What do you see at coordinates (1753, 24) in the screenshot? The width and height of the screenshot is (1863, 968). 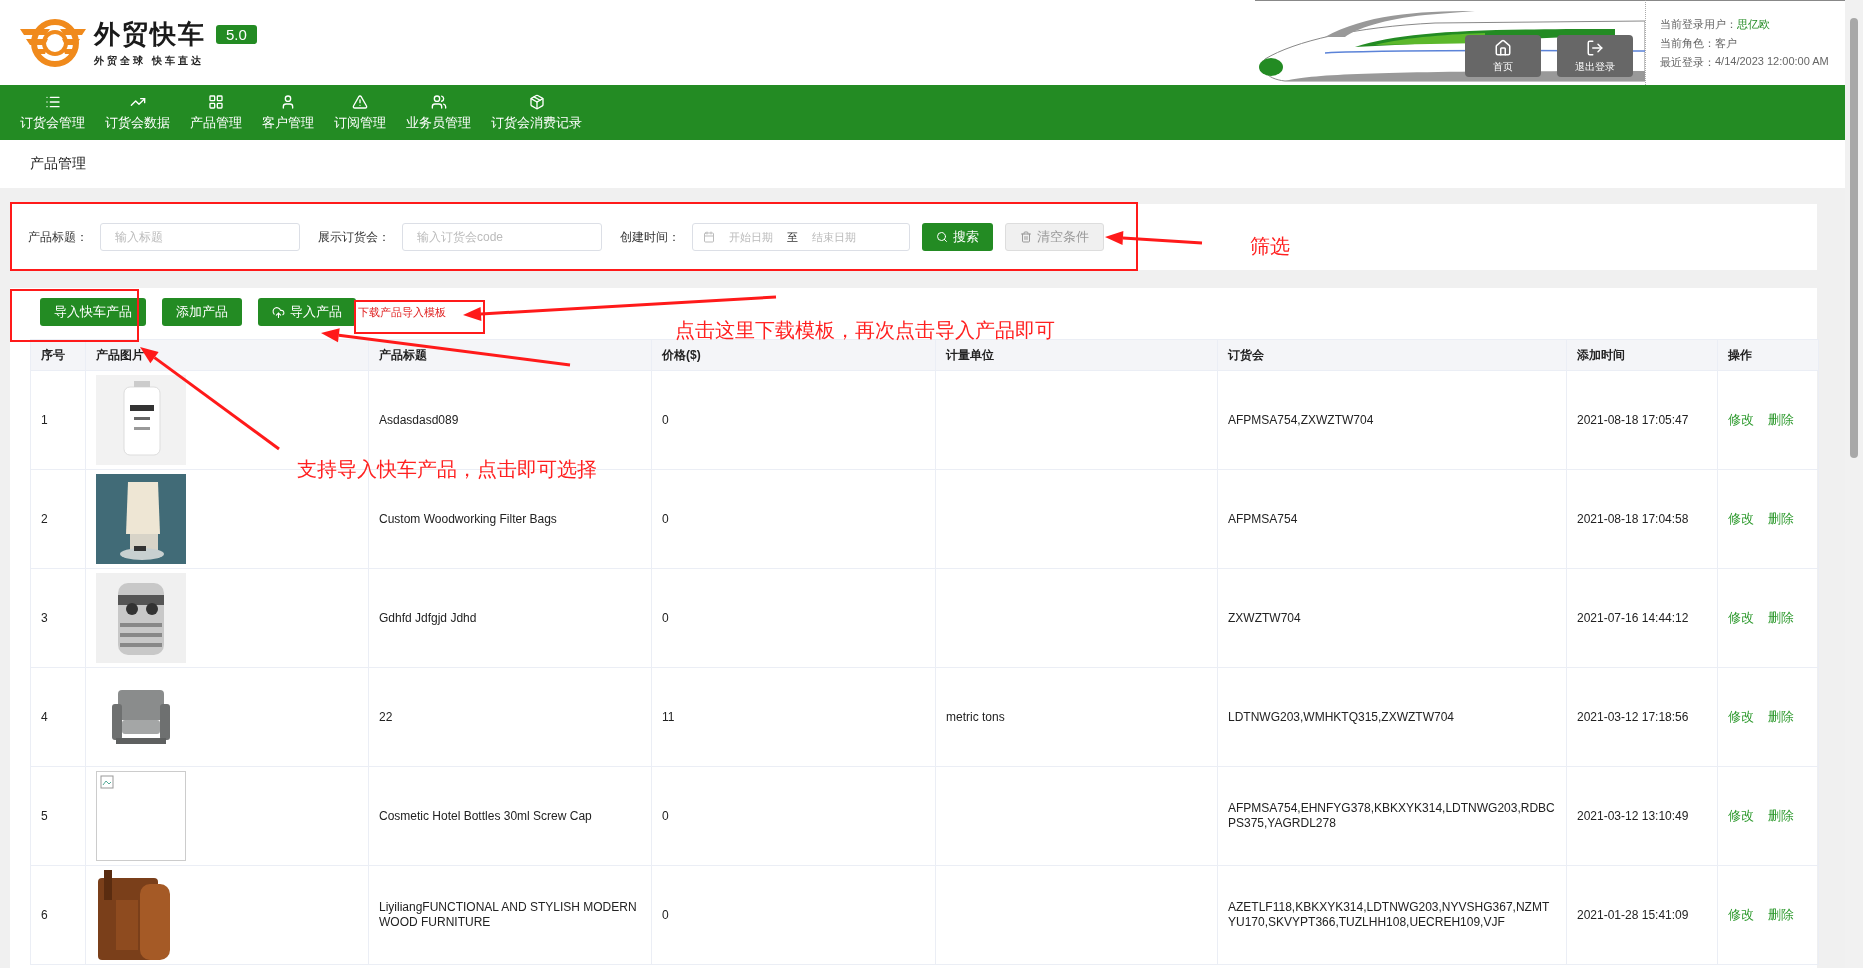 I see `info-value: 思亿欧` at bounding box center [1753, 24].